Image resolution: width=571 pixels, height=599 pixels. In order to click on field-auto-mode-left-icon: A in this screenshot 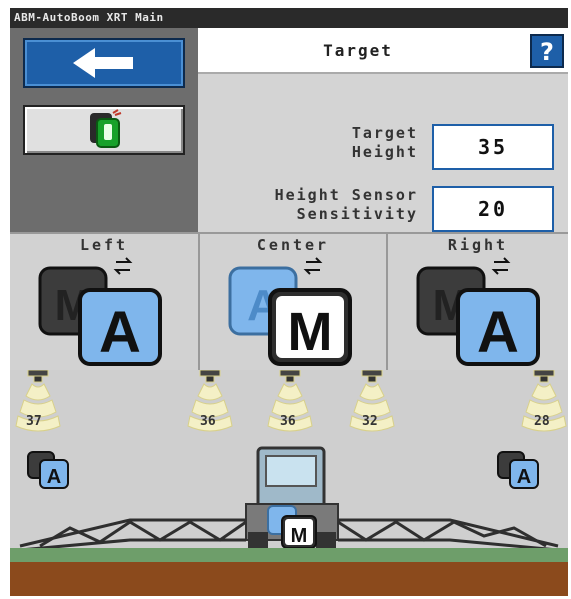, I will do `click(48, 470)`.